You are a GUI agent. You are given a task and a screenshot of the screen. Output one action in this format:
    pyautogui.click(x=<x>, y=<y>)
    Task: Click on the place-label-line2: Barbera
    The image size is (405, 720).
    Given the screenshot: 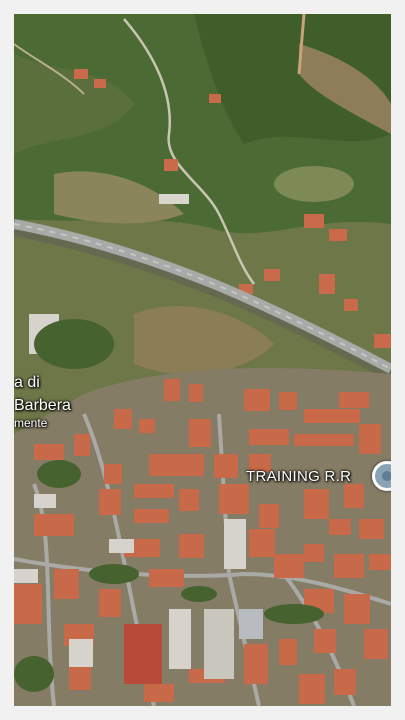 What is the action you would take?
    pyautogui.click(x=42, y=406)
    